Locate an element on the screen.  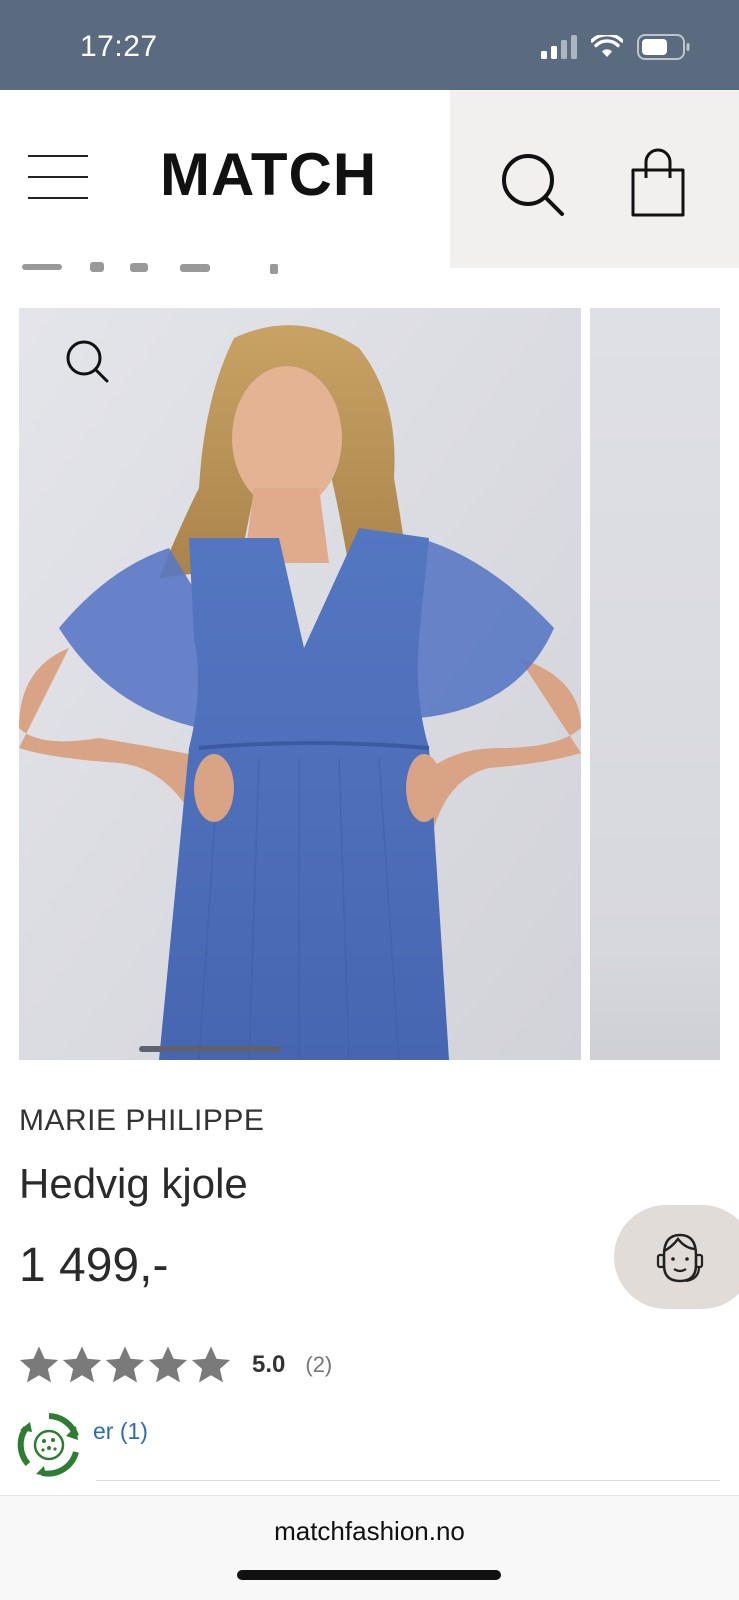
battery-icon is located at coordinates (663, 47).